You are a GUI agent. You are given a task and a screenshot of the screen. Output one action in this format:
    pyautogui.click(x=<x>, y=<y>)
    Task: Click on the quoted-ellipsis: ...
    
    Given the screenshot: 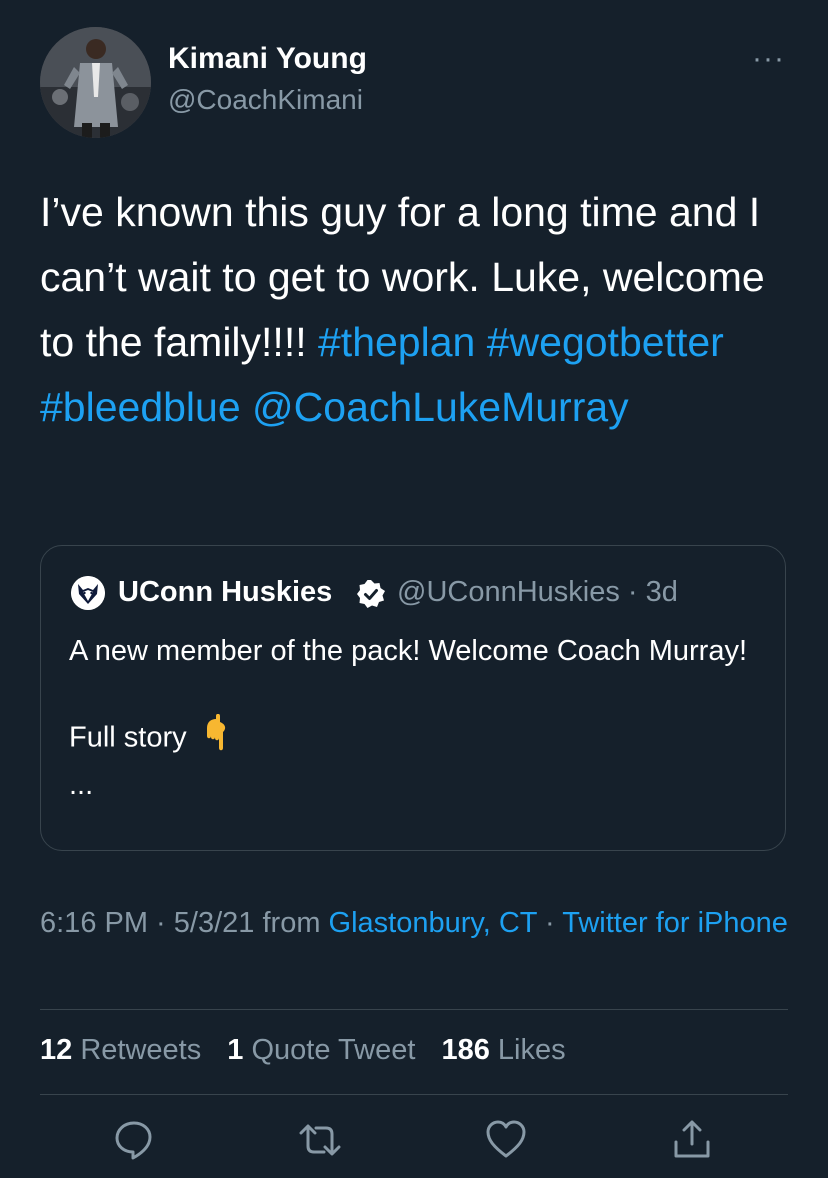 What is the action you would take?
    pyautogui.click(x=81, y=785)
    